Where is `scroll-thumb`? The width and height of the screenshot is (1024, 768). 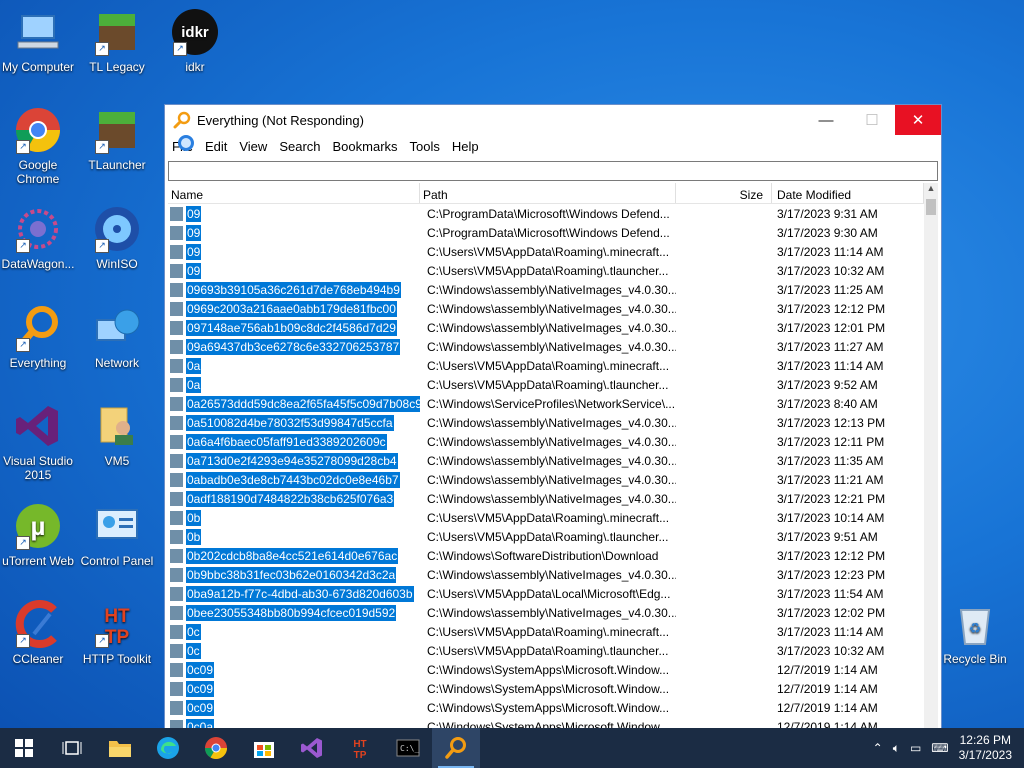 scroll-thumb is located at coordinates (931, 207).